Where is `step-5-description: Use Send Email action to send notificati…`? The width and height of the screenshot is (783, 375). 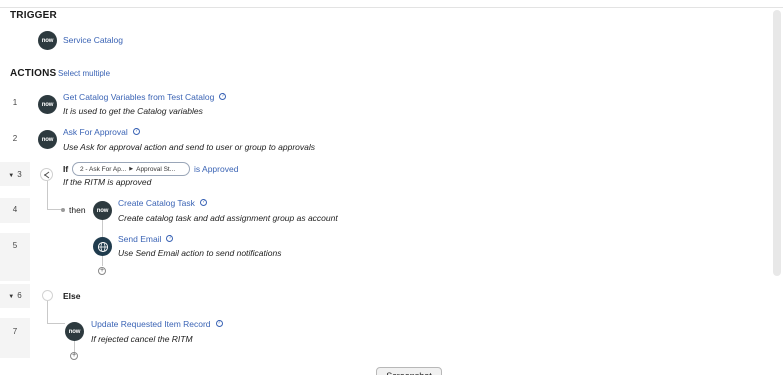
step-5-description: Use Send Email action to send notificati… is located at coordinates (200, 253).